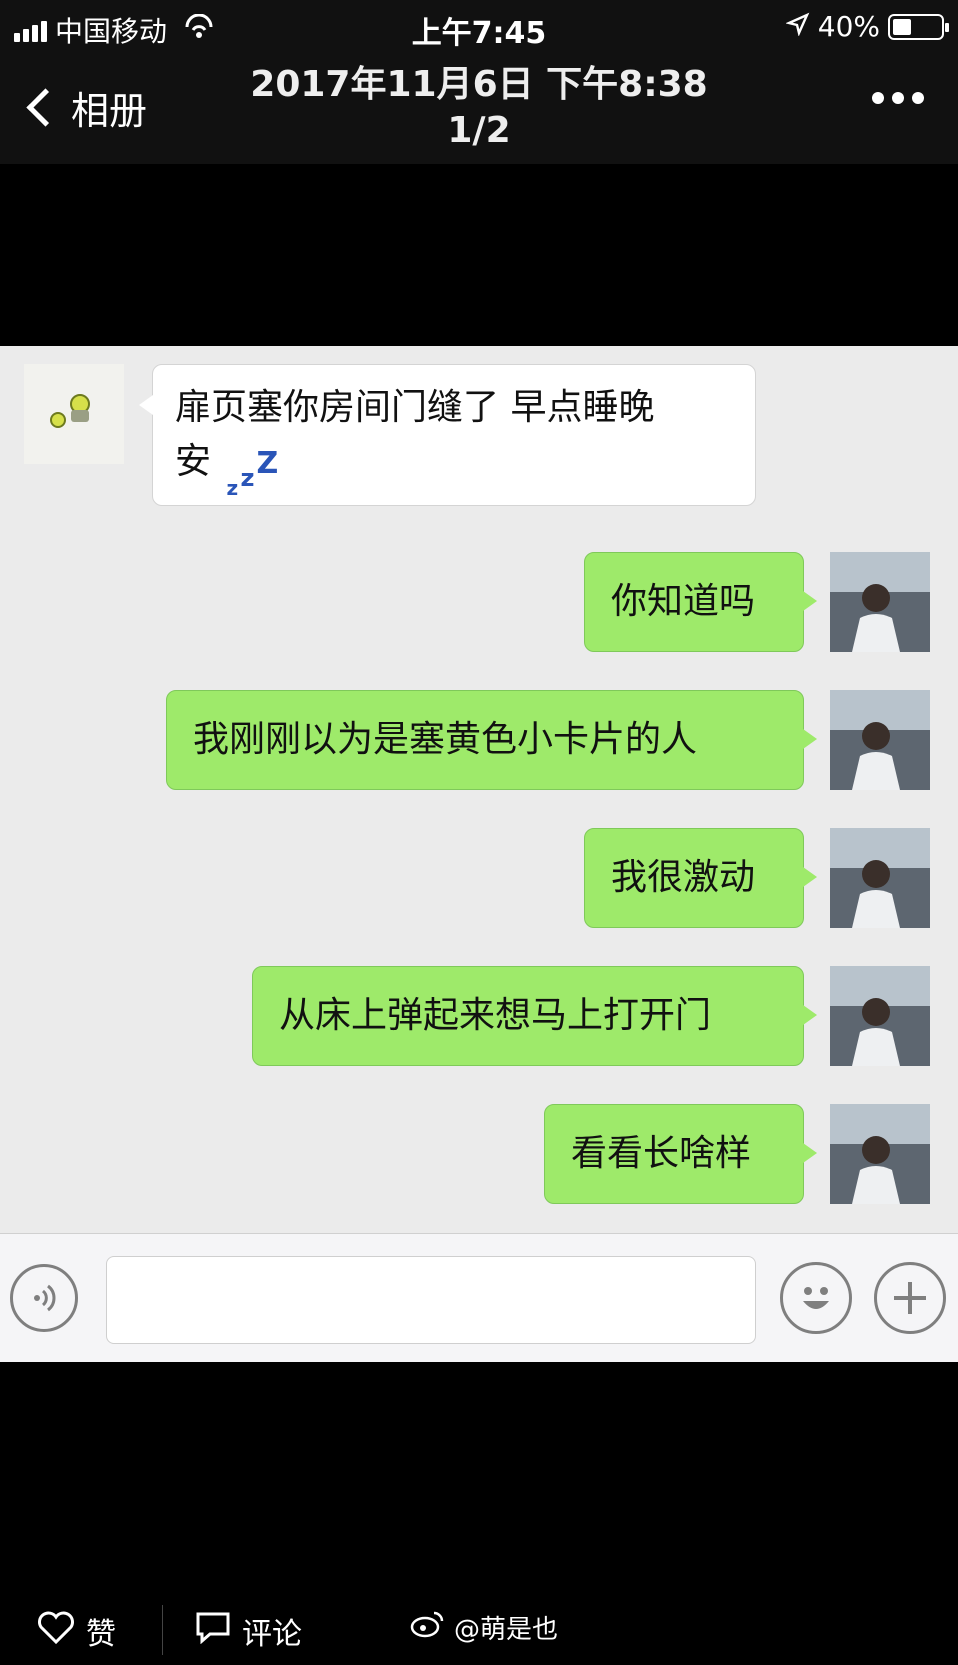  I want to click on message-text: 扉页塞你房间门缝了 早点睡晚, so click(415, 407).